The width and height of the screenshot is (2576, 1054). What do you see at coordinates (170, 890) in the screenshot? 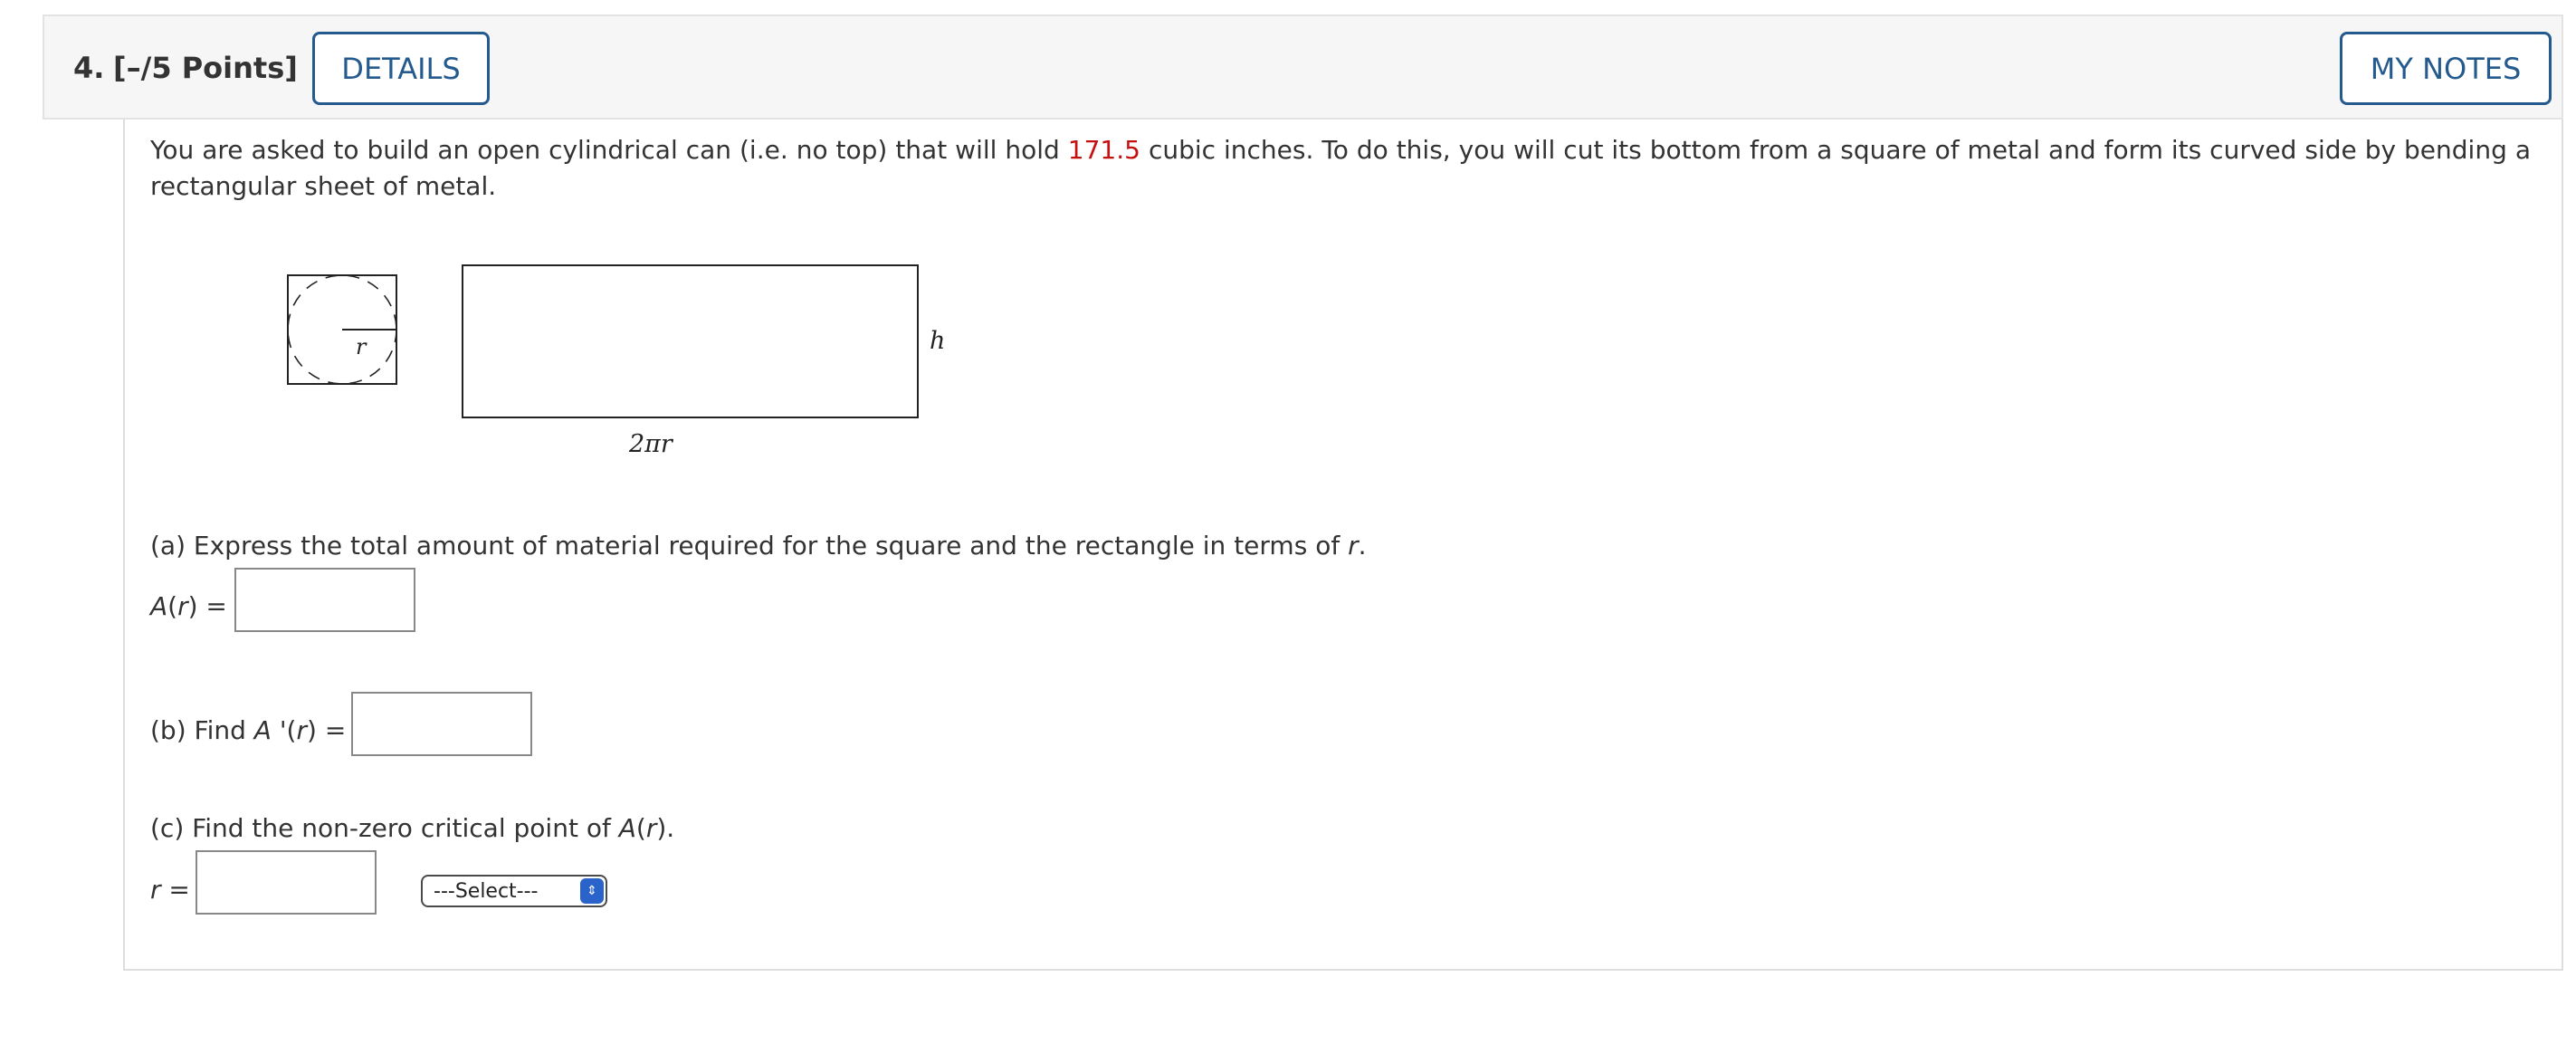
I see `part-c-label: r =` at bounding box center [170, 890].